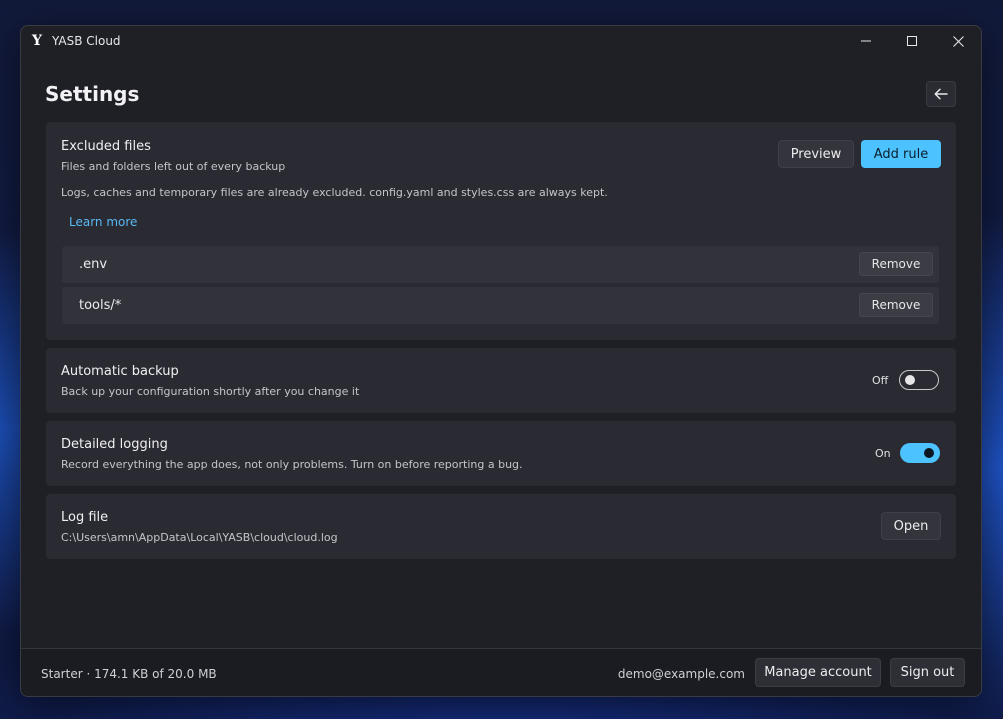  Describe the element at coordinates (901, 154) in the screenshot. I see `add-rule-button: Add rule` at that location.